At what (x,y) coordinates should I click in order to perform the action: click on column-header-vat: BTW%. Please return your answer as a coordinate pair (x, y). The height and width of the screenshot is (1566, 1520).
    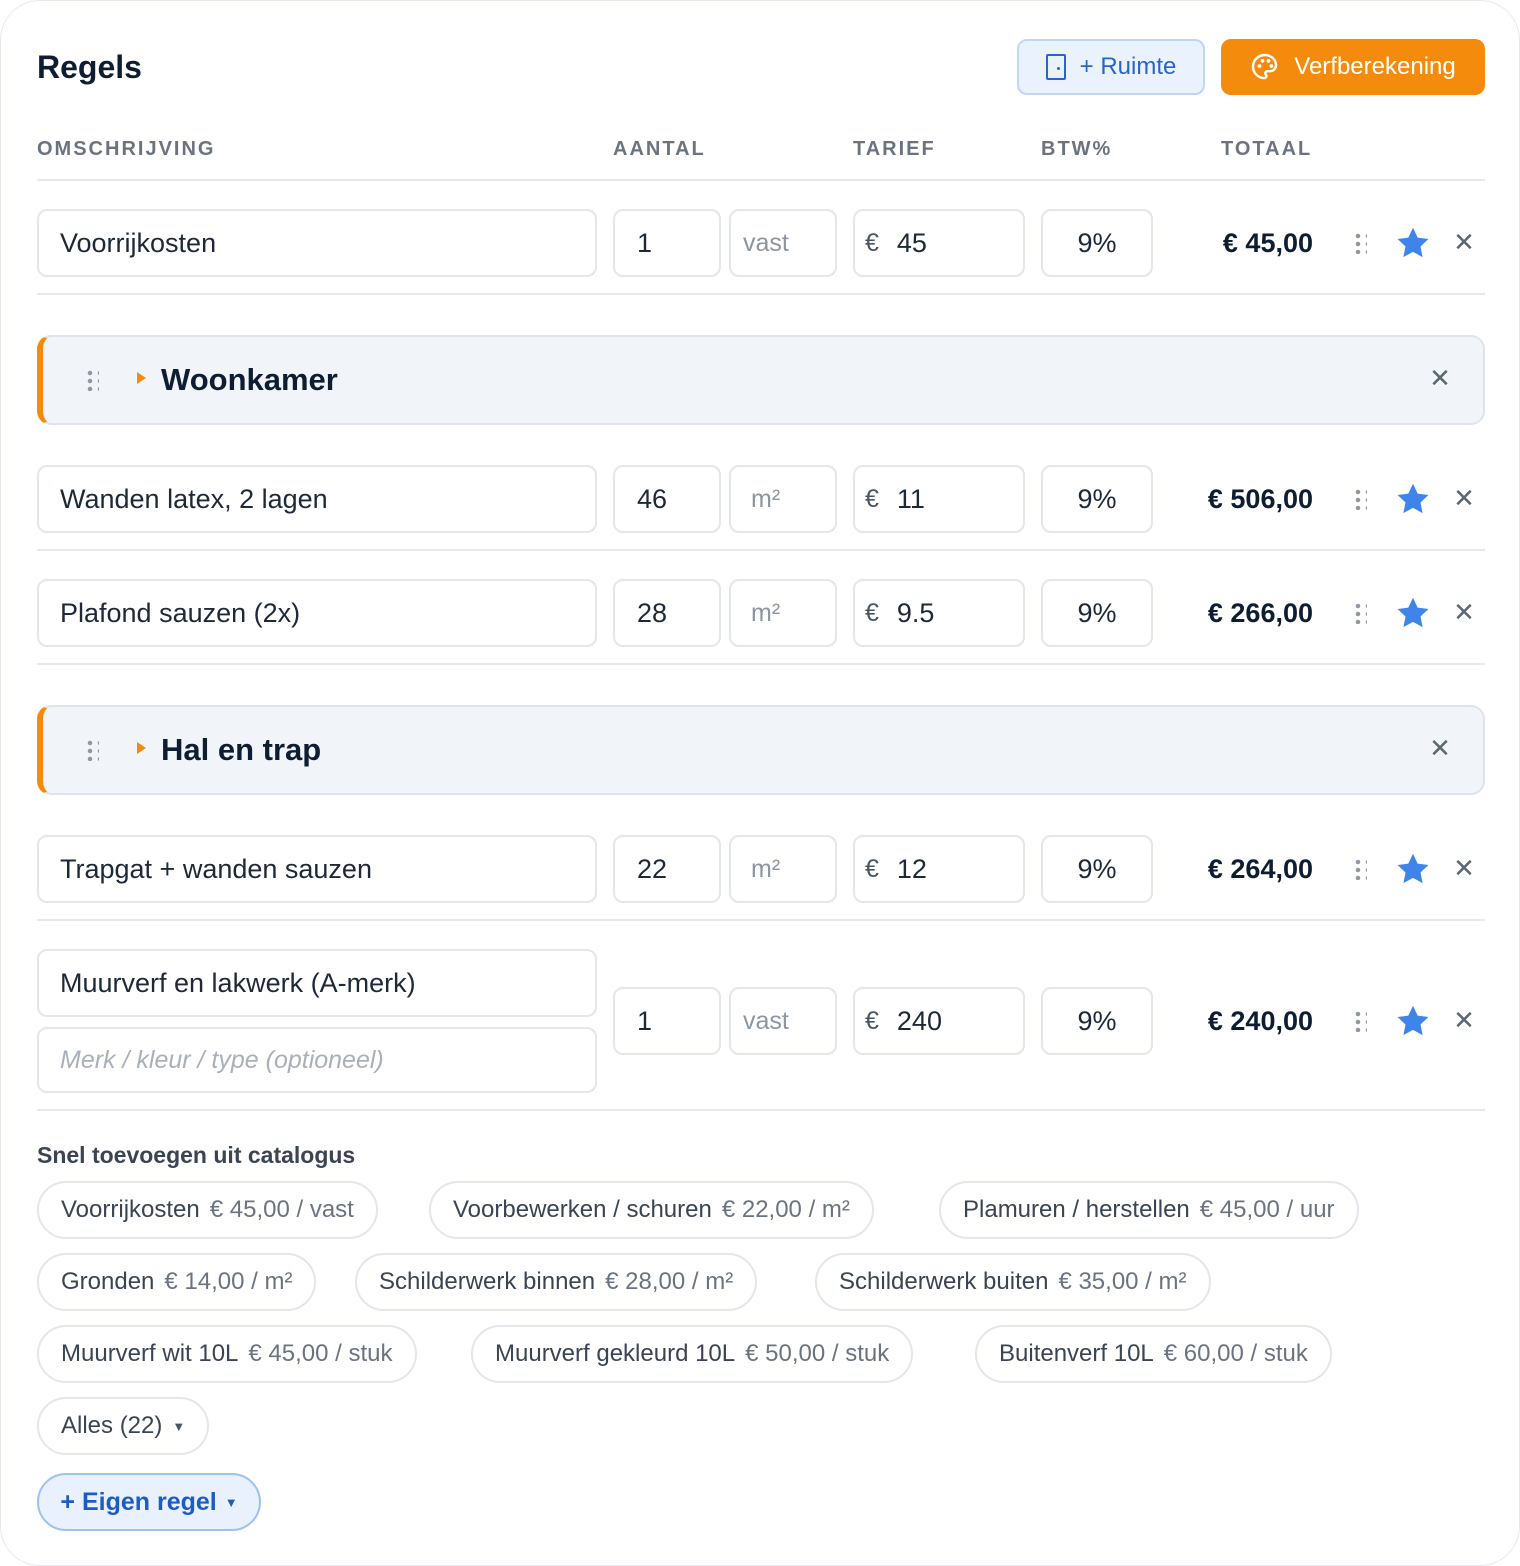
    Looking at the image, I should click on (1077, 149).